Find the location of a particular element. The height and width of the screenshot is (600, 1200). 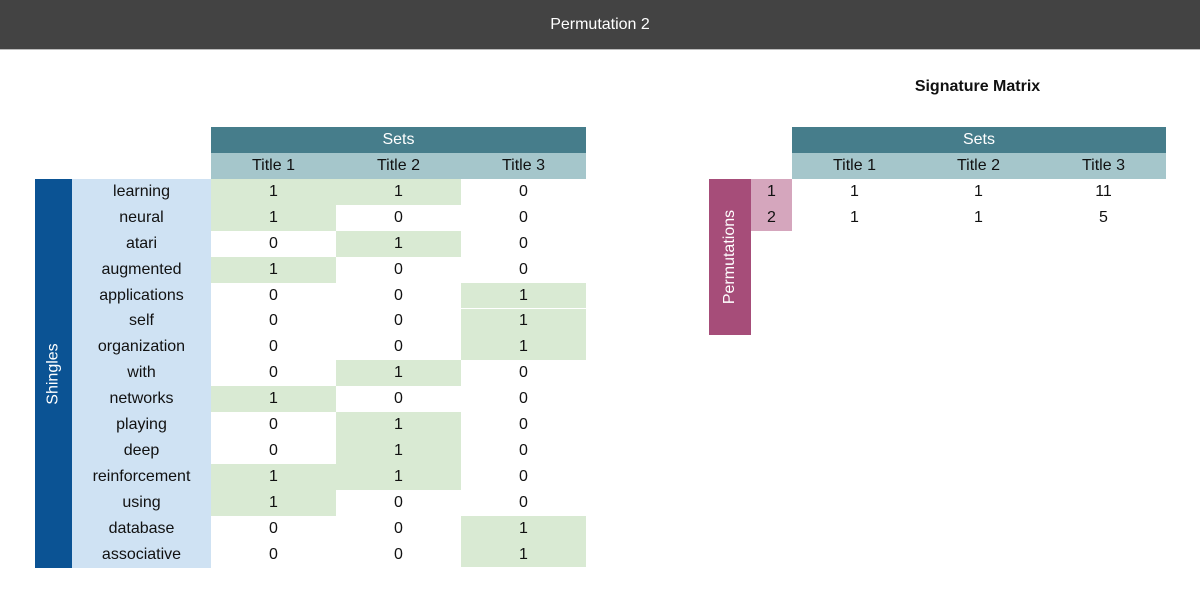

shingle-label: organization is located at coordinates (141, 347).